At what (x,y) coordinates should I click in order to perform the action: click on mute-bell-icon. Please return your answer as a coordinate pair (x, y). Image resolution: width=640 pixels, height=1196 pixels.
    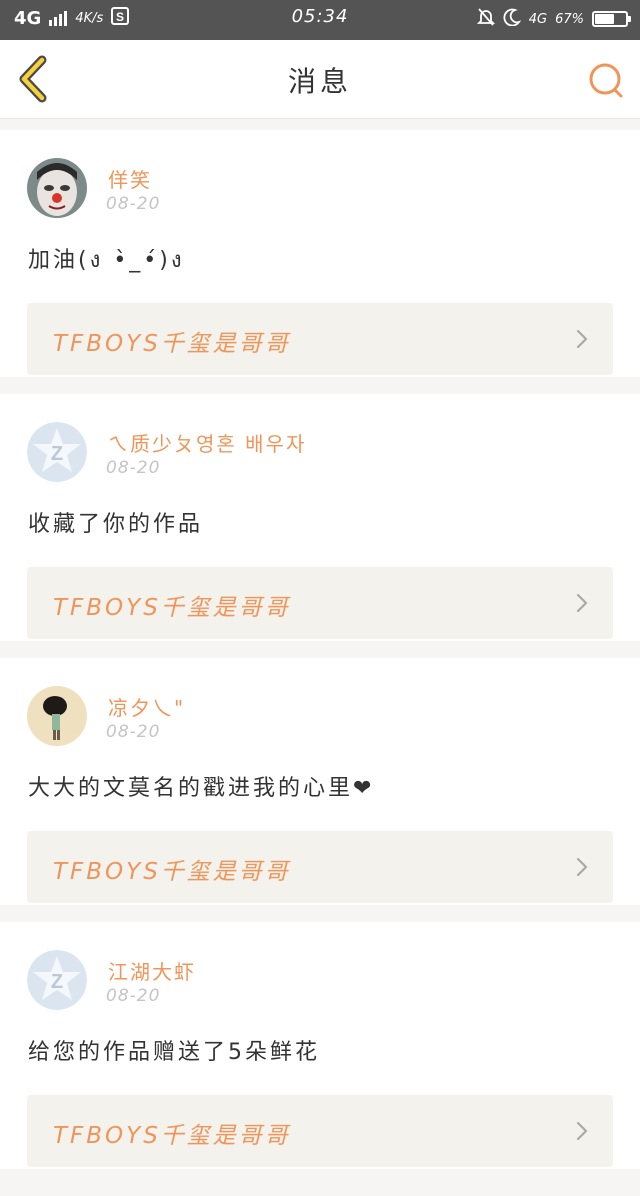
    Looking at the image, I should click on (485, 19).